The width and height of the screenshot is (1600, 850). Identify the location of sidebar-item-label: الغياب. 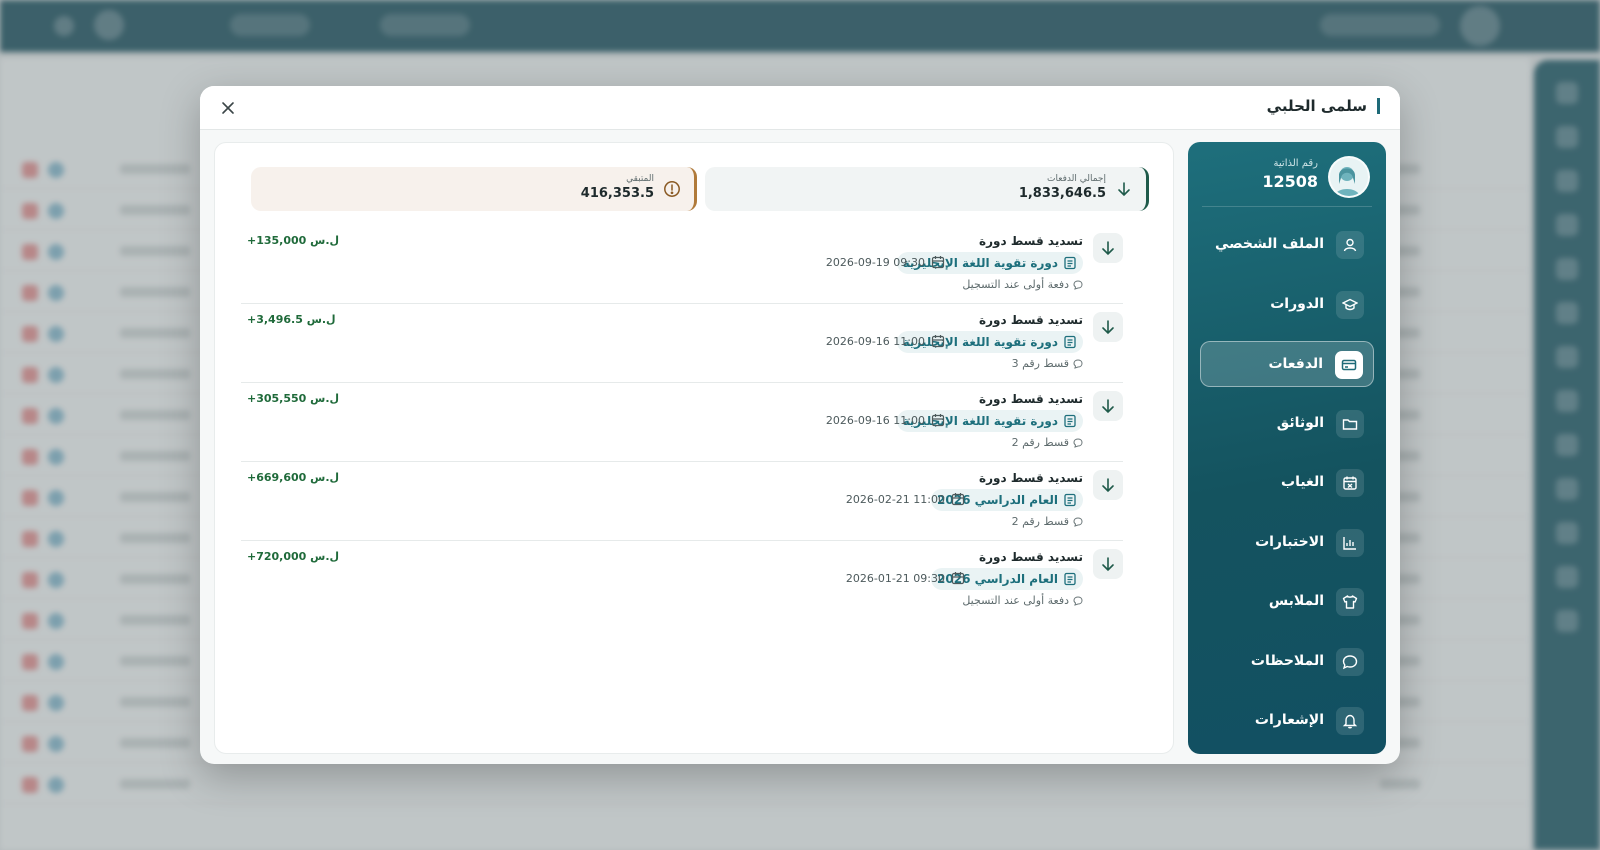
(1302, 482).